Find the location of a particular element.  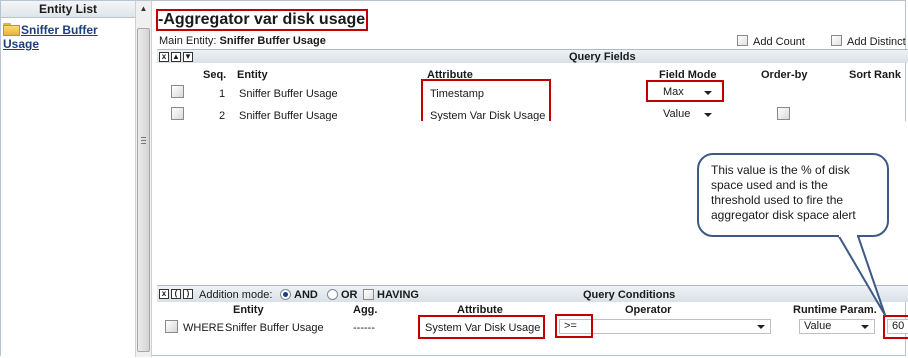

entity-list-scrollbar: ▲ is located at coordinates (143, 179).